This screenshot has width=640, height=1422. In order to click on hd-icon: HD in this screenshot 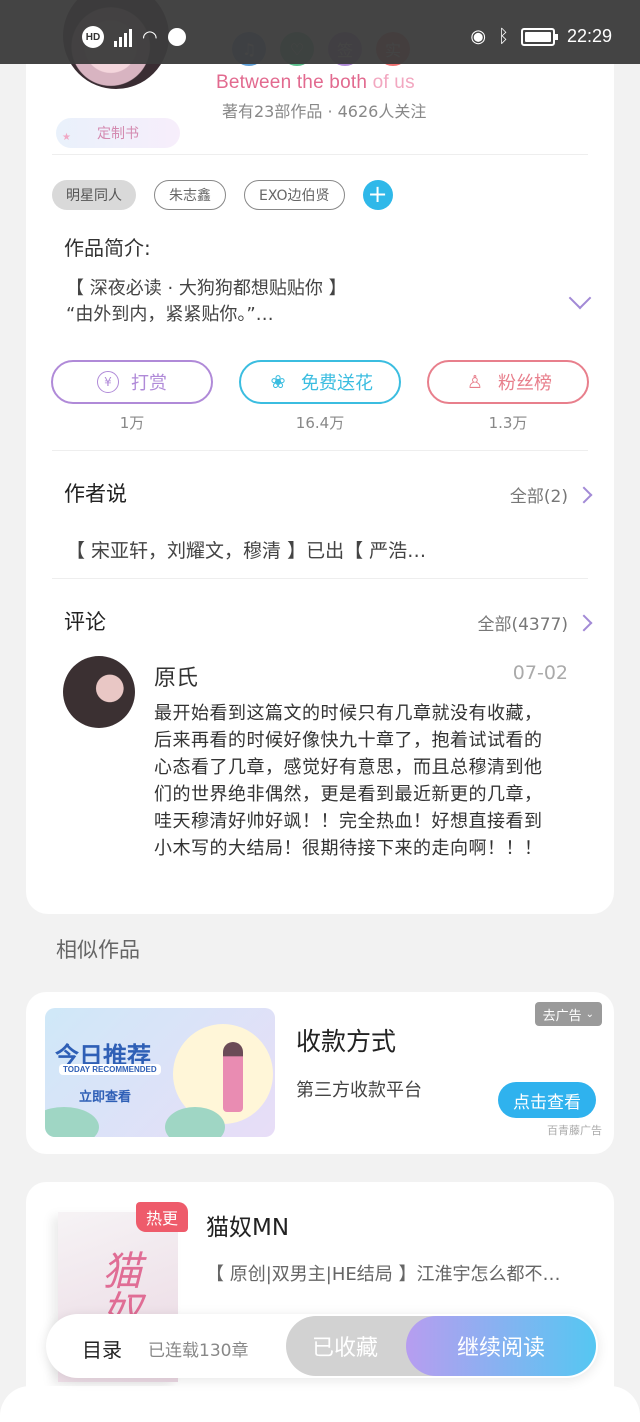, I will do `click(93, 37)`.